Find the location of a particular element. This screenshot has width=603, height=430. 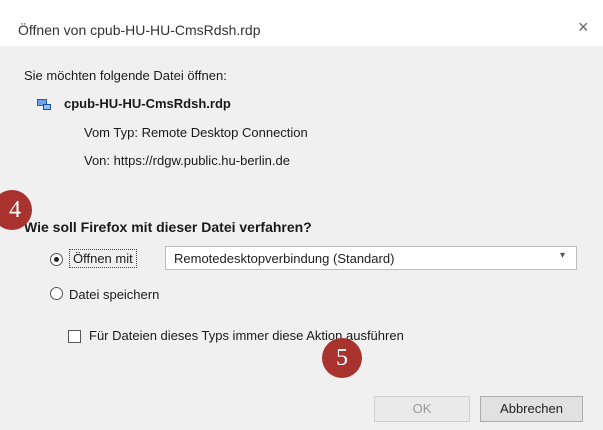

open-with-label: Öffnen mit is located at coordinates (103, 258).